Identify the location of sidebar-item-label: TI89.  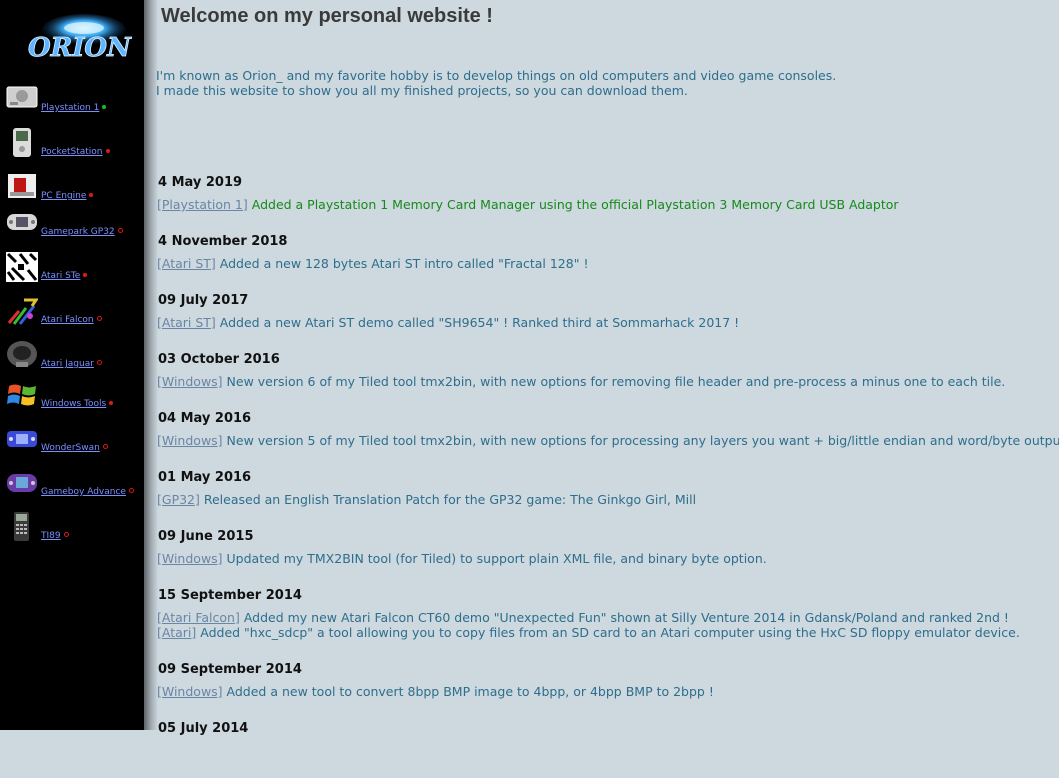
(51, 536).